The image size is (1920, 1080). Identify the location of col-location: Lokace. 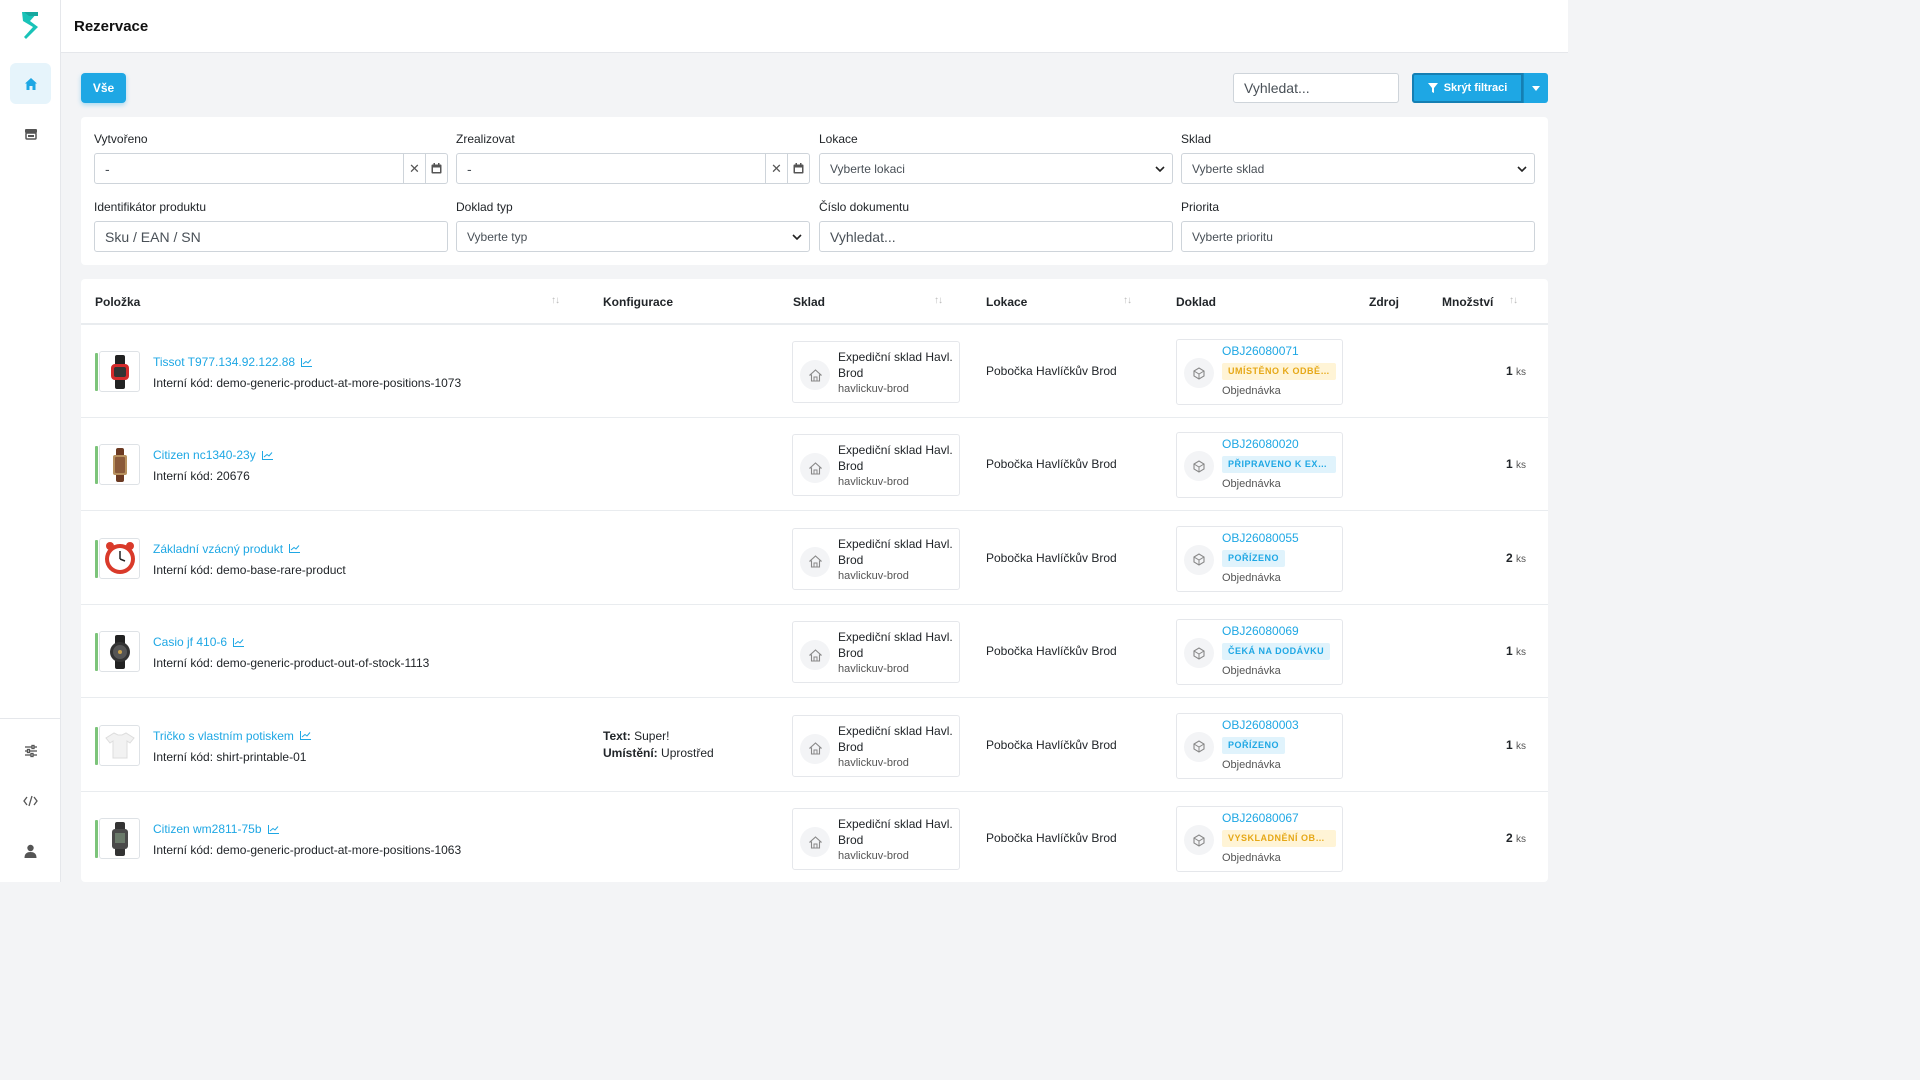
(1006, 302).